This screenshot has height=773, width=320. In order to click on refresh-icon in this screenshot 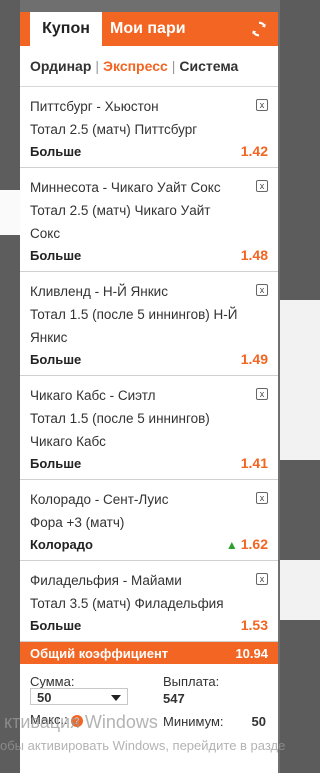, I will do `click(259, 29)`.